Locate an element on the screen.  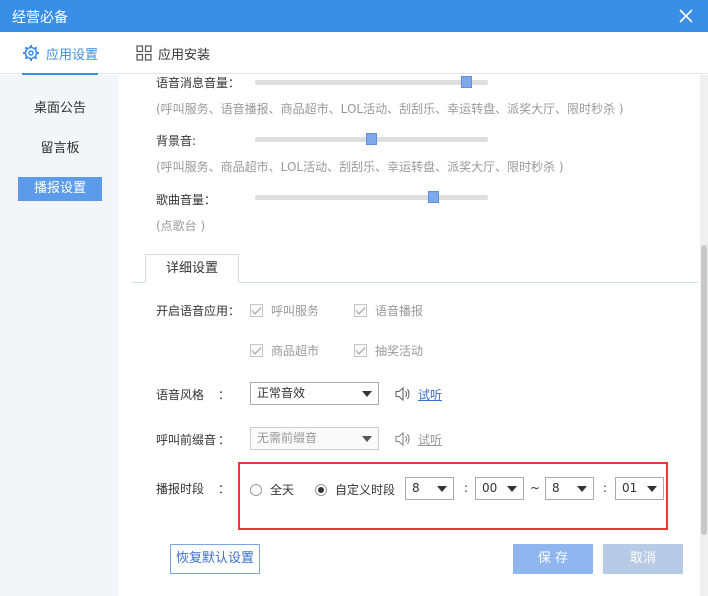
call-prefix-colon: ： is located at coordinates (224, 440).